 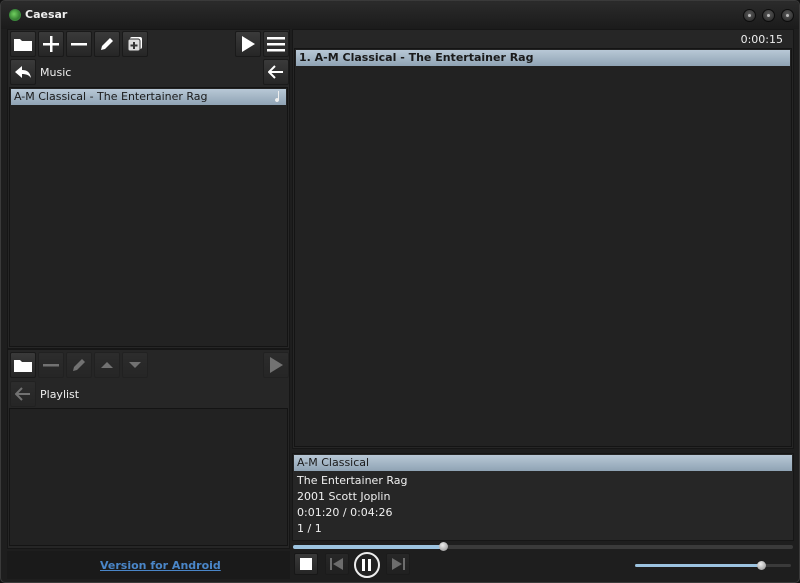 What do you see at coordinates (787, 15) in the screenshot?
I see `close-button` at bounding box center [787, 15].